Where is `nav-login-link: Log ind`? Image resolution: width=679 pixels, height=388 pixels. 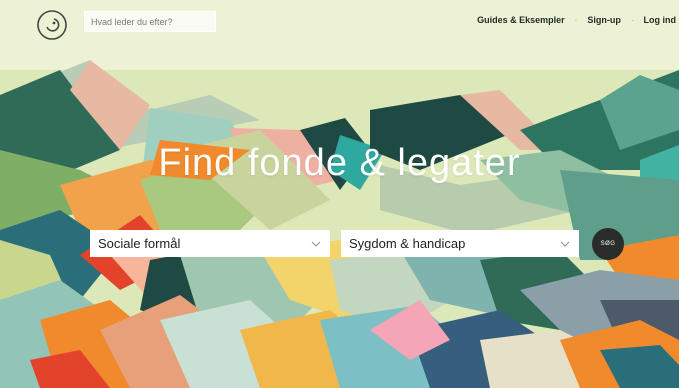
nav-login-link: Log ind is located at coordinates (660, 20).